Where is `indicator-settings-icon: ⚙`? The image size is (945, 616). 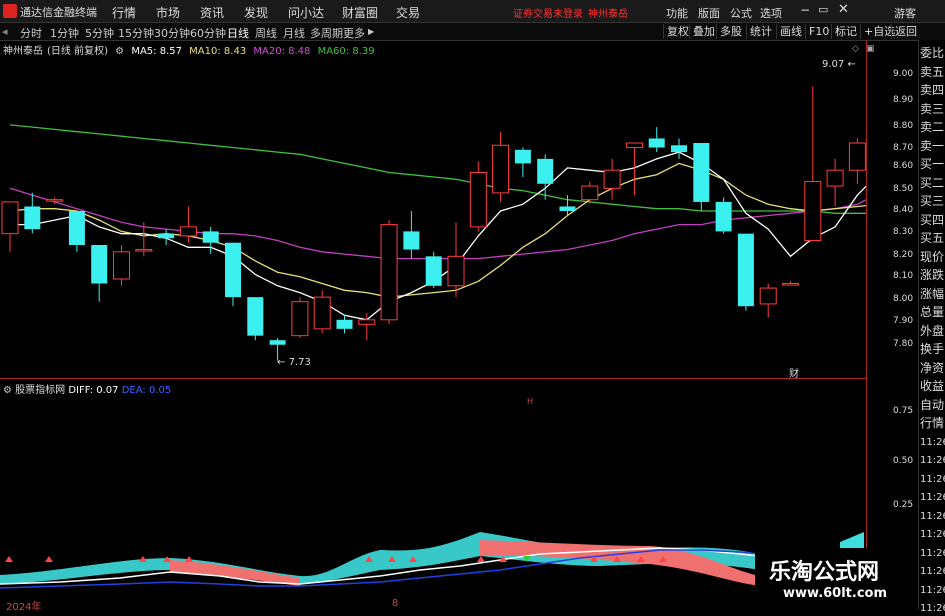 indicator-settings-icon: ⚙ is located at coordinates (7, 390).